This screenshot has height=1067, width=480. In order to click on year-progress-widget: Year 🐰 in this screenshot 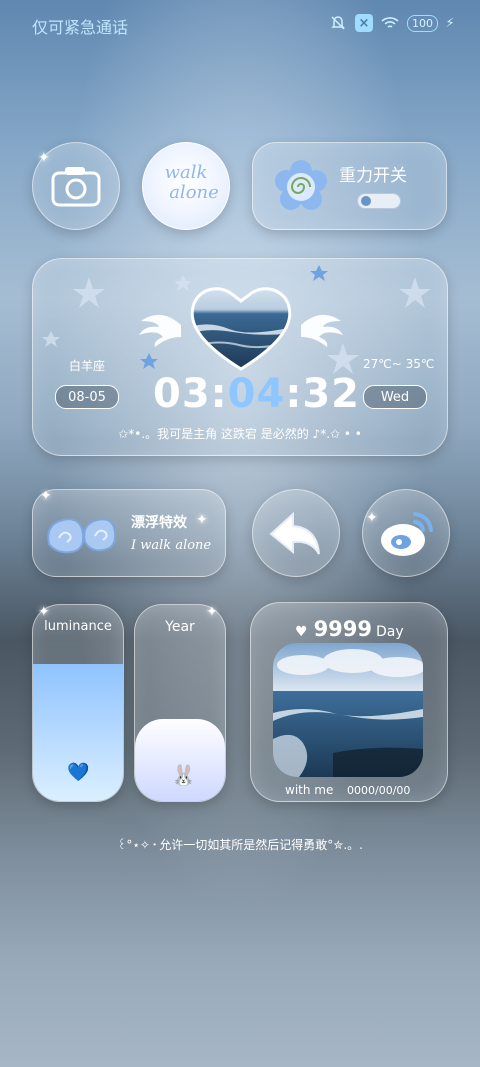, I will do `click(180, 703)`.